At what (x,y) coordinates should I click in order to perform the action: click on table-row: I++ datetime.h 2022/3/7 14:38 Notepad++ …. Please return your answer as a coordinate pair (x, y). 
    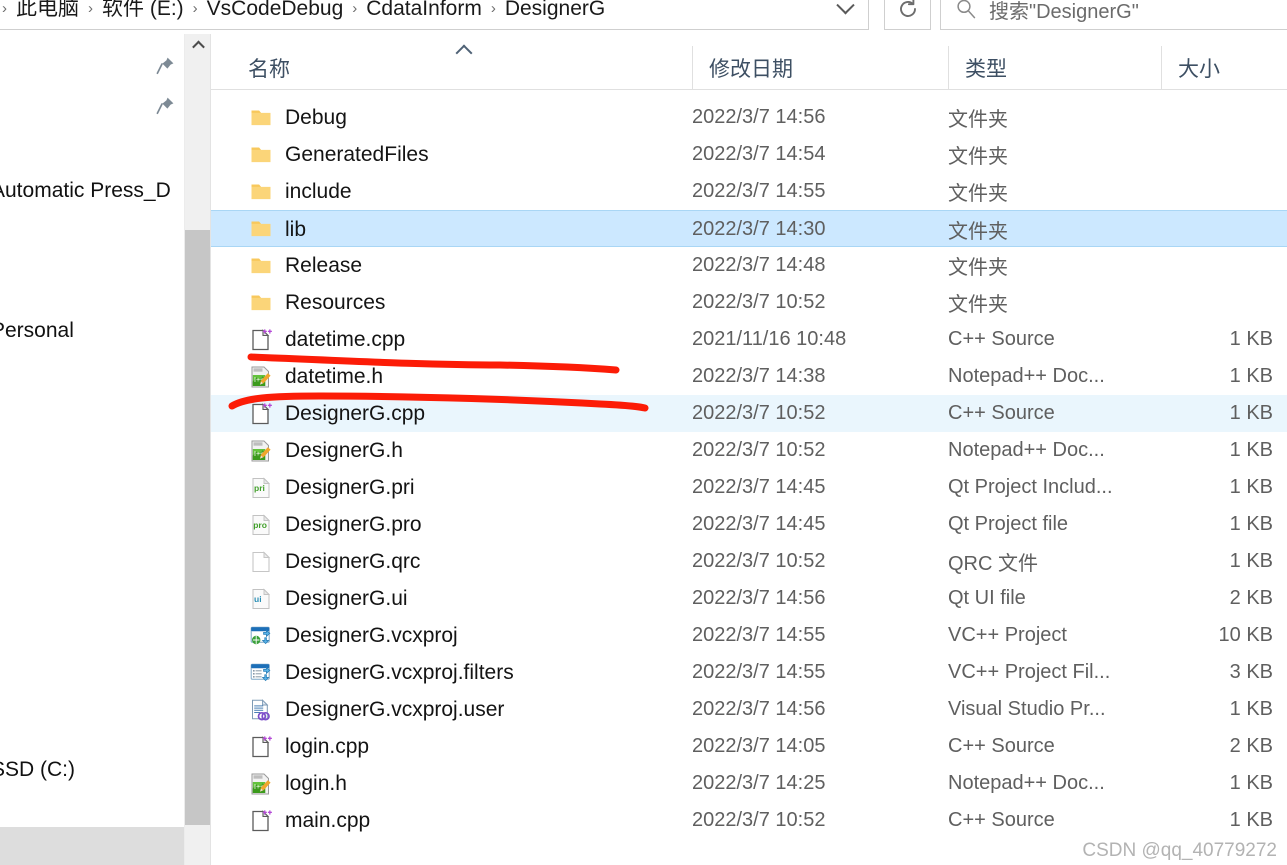
    Looking at the image, I should click on (749, 376).